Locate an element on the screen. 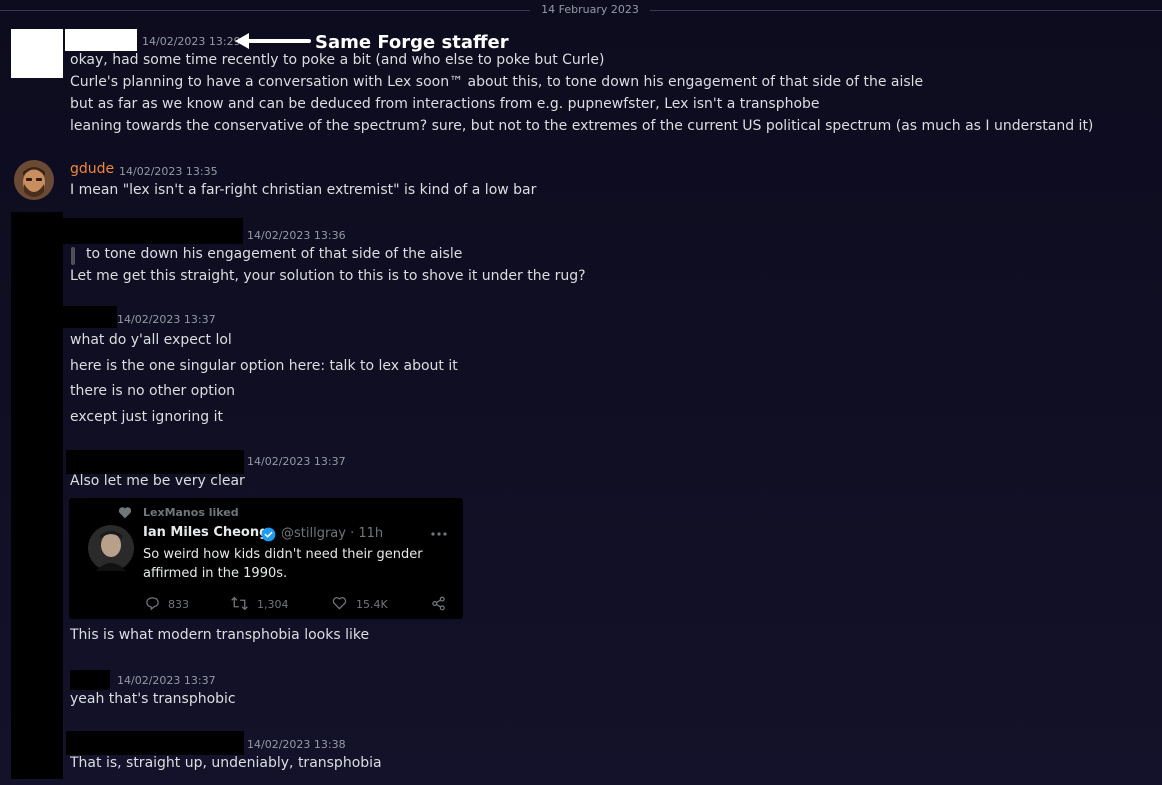 The image size is (1162, 785). repost-count: 1,304 is located at coordinates (273, 604).